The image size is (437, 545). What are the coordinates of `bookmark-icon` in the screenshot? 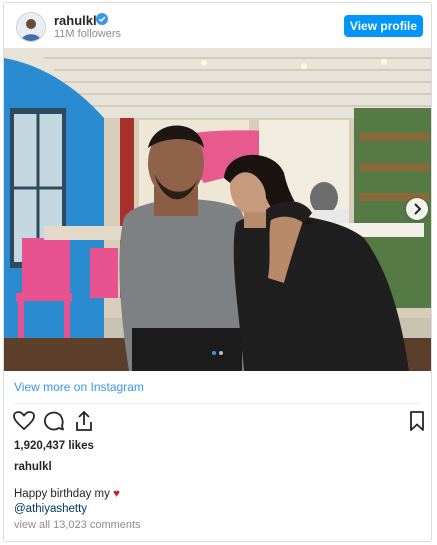 It's located at (417, 421).